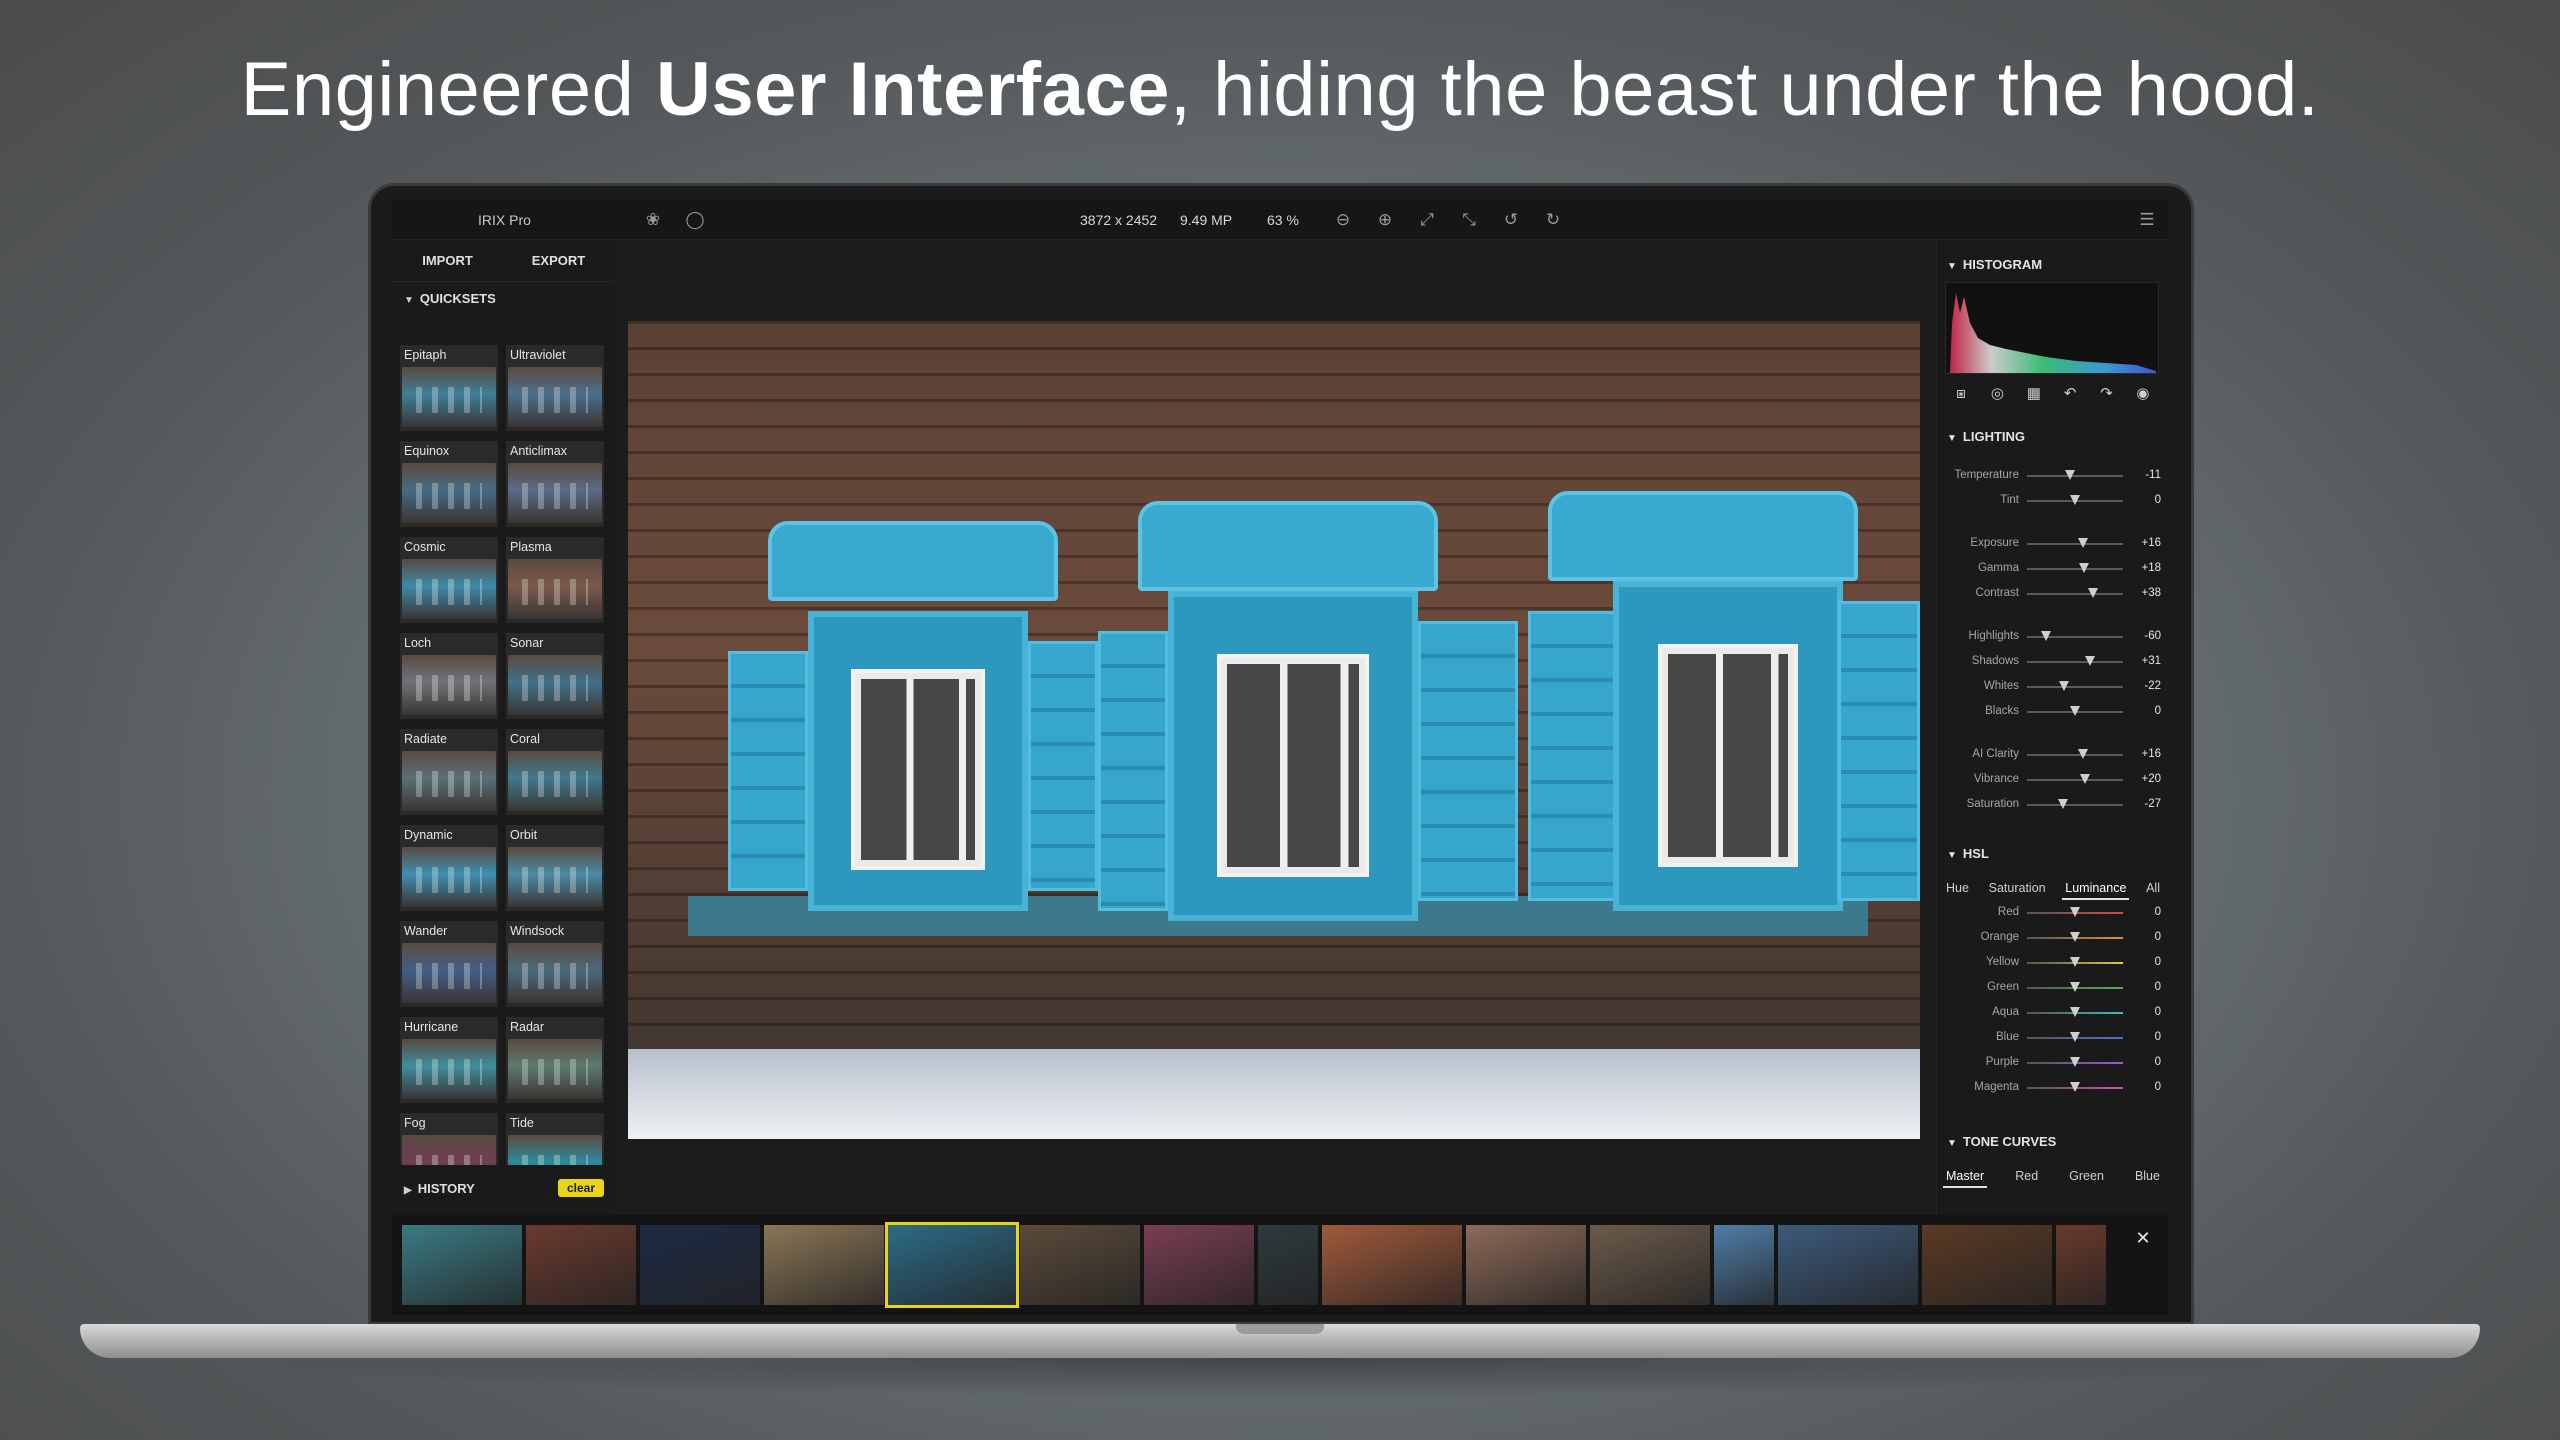 This screenshot has height=1440, width=2560. Describe the element at coordinates (2096, 888) in the screenshot. I see `tab-luminance: Luminance` at that location.